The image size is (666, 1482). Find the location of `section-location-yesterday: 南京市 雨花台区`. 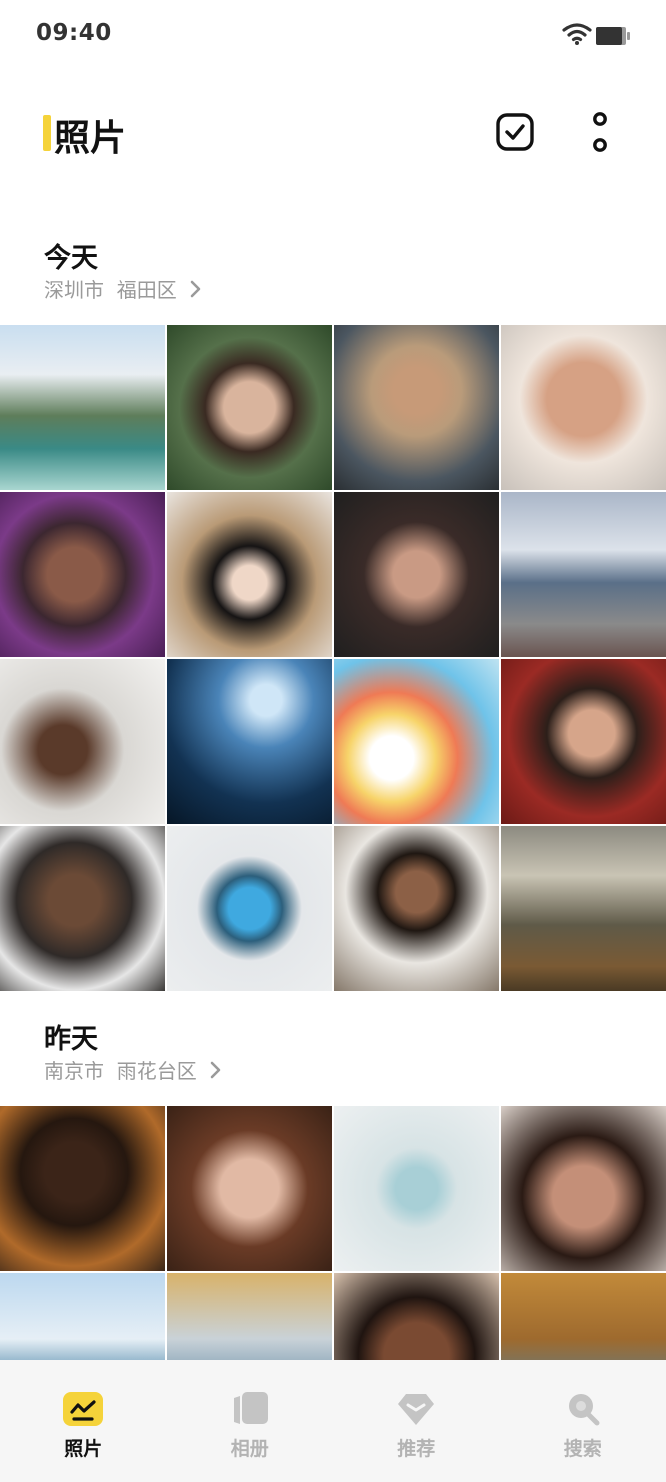

section-location-yesterday: 南京市 雨花台区 is located at coordinates (133, 1069).